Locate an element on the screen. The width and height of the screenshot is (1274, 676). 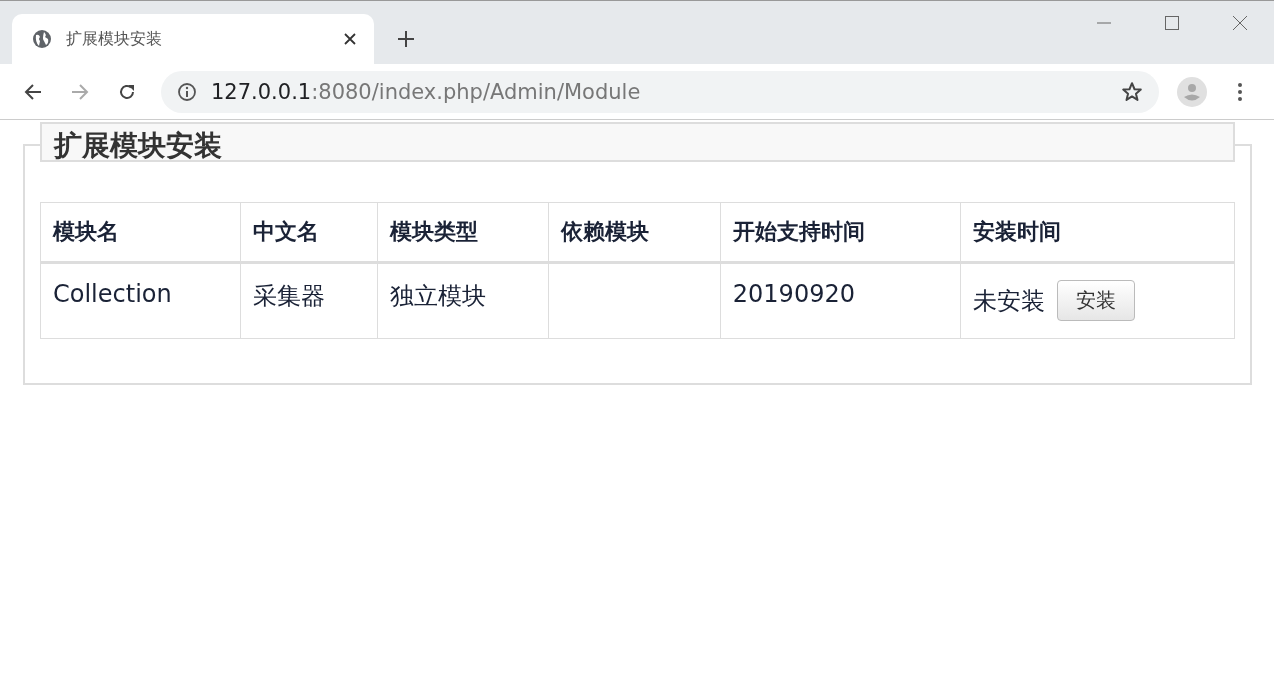
table-cell: 独立模块 is located at coordinates (463, 300).